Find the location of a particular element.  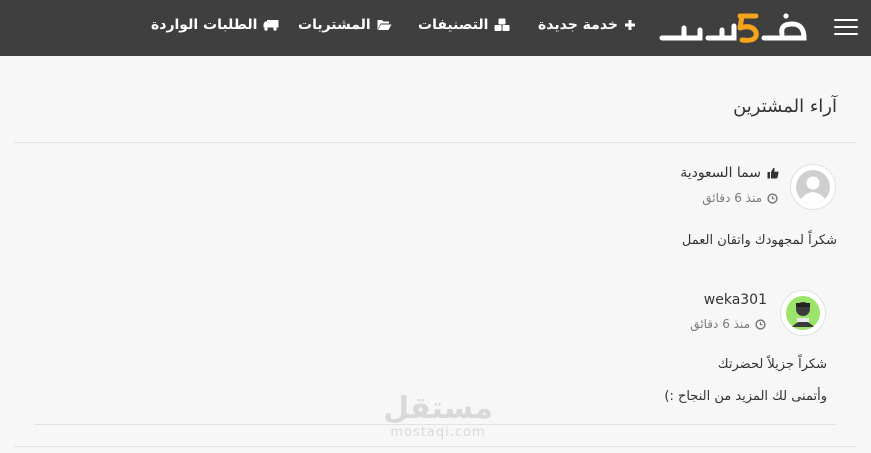

folder-open-icon is located at coordinates (384, 25).